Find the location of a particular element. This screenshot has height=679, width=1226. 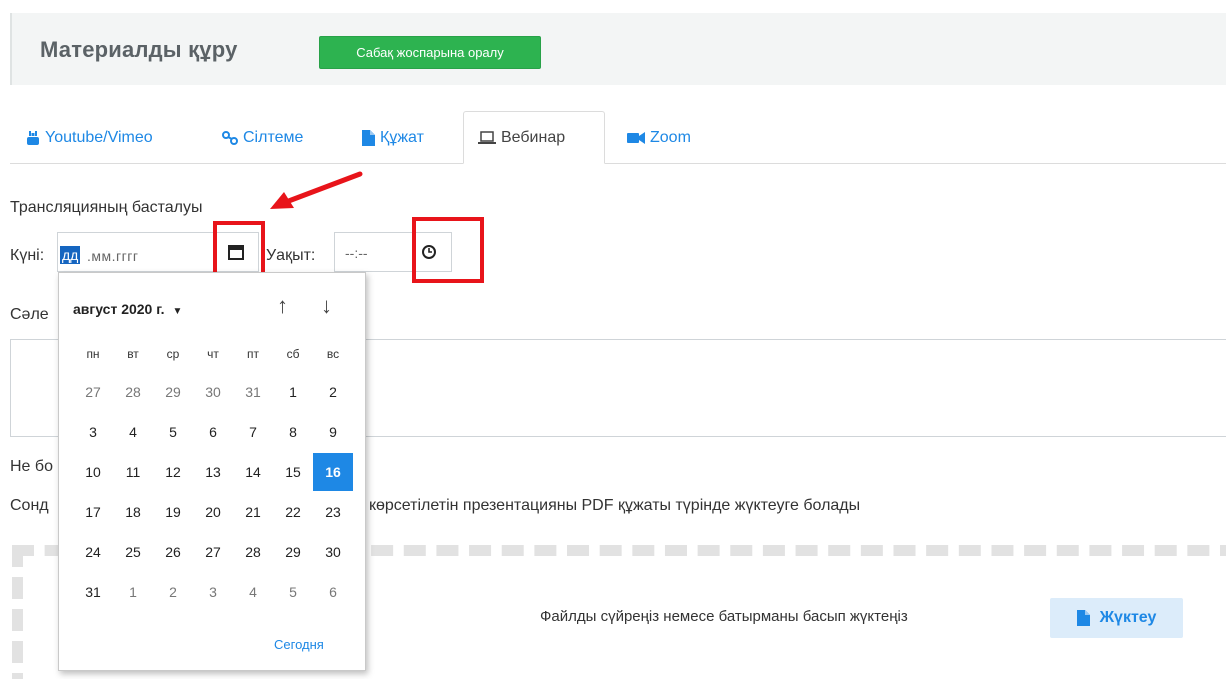

upload-button: Жүктеу is located at coordinates (1116, 618).